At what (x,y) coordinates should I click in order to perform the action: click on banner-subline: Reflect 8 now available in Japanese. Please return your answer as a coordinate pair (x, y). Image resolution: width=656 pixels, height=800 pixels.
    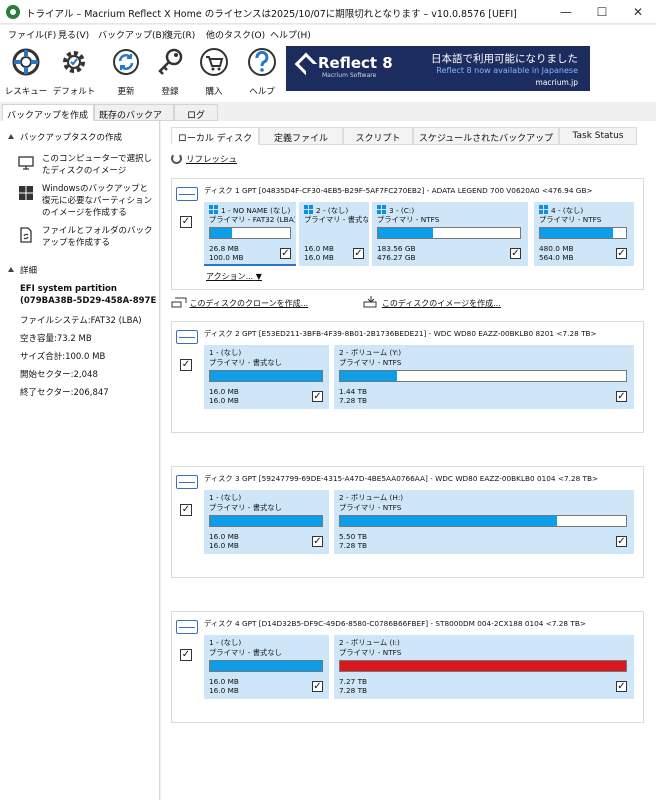
    Looking at the image, I should click on (507, 70).